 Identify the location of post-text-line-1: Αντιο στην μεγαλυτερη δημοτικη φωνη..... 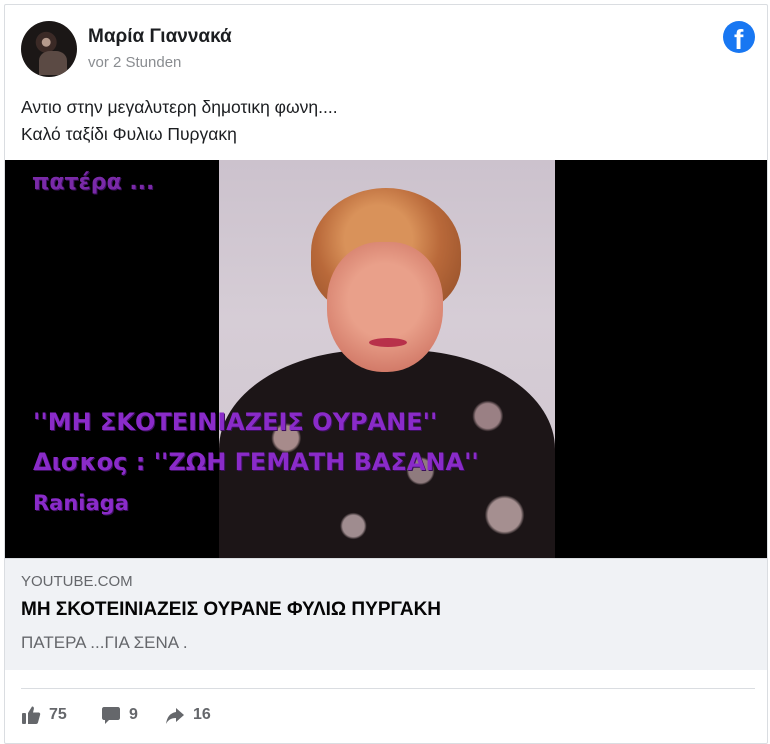
(179, 107).